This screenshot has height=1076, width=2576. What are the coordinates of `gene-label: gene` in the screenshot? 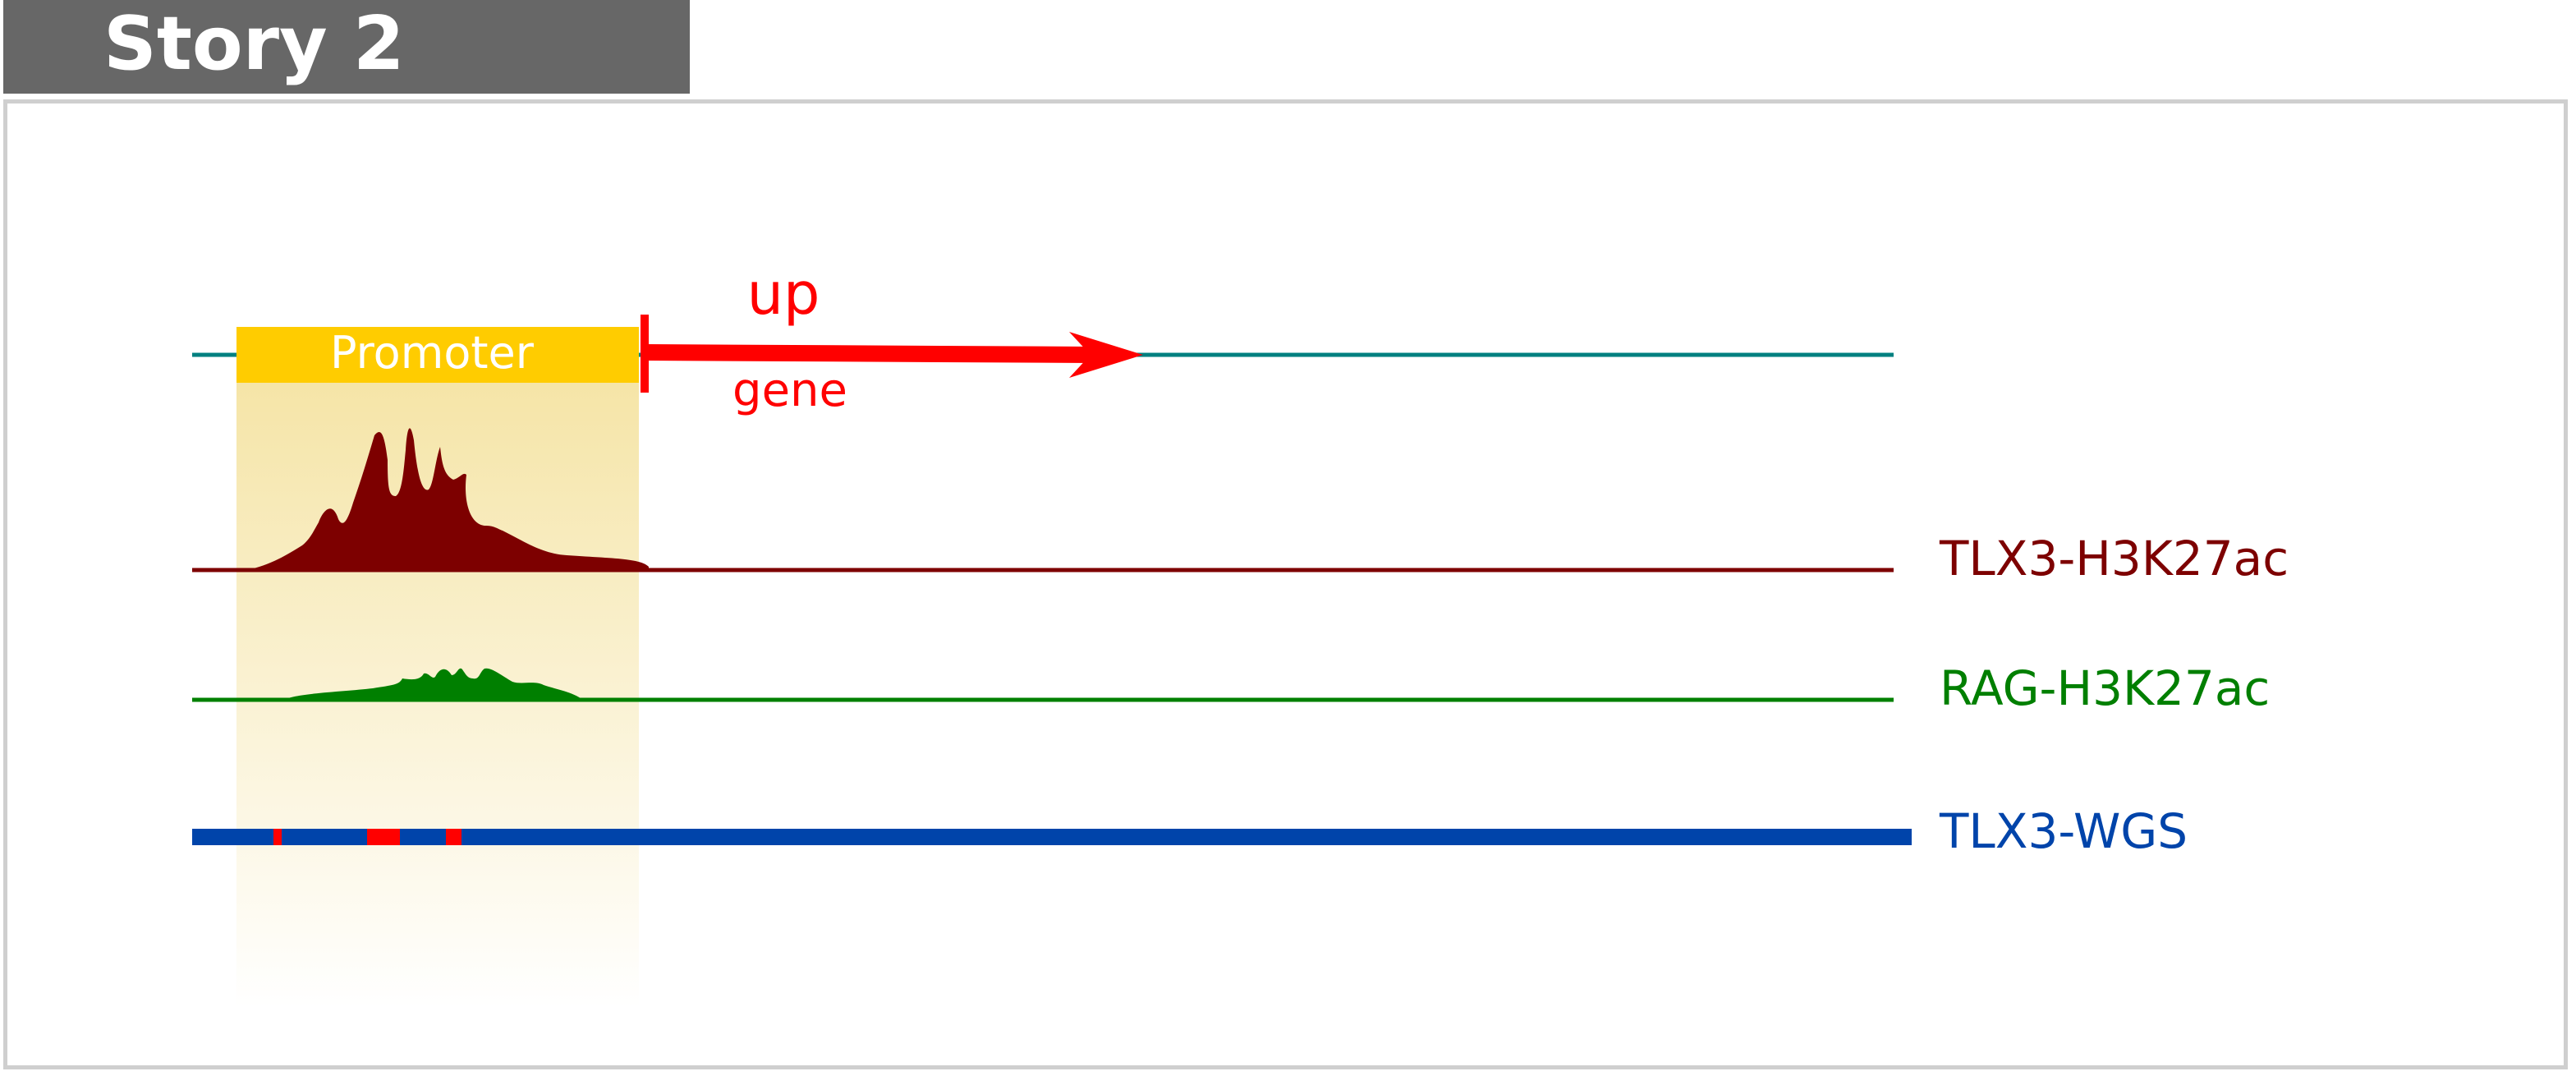 It's located at (789, 390).